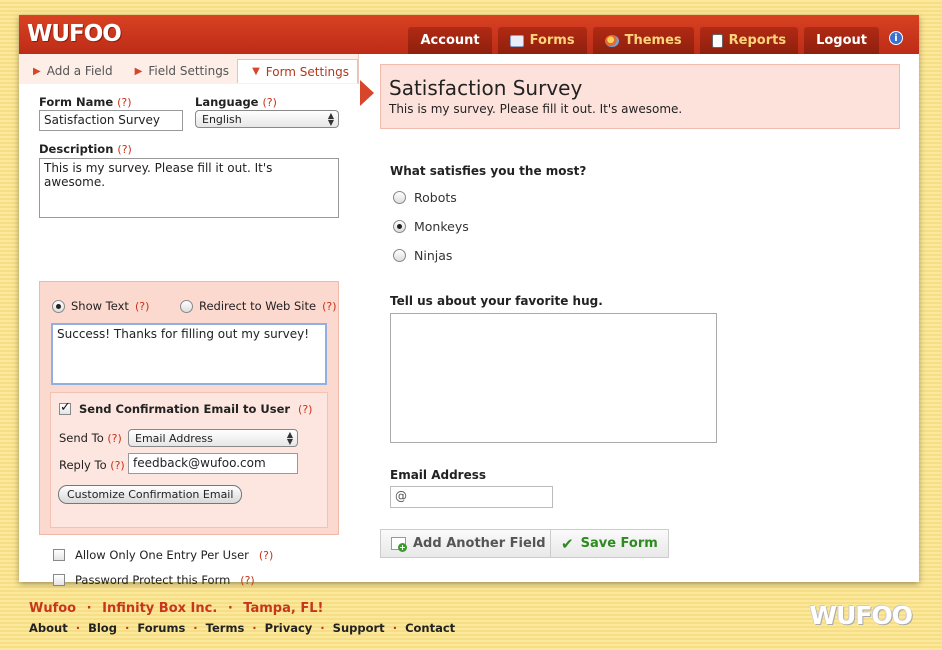 The image size is (942, 650). Describe the element at coordinates (159, 608) in the screenshot. I see `footer-org: Infinity Box Inc.` at that location.